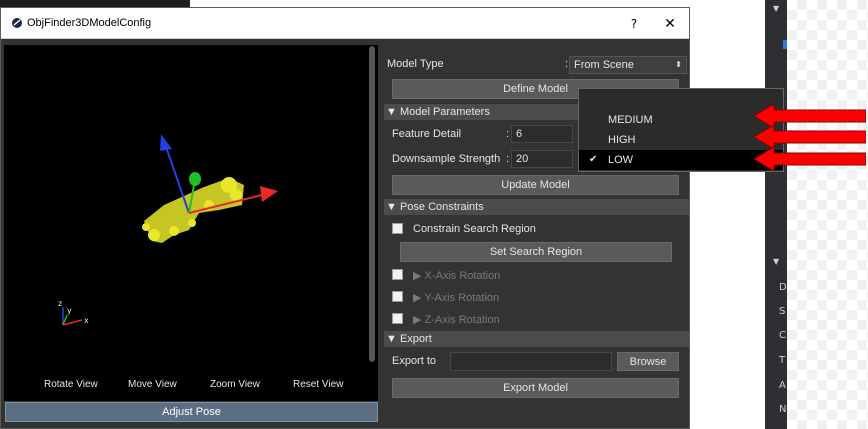  I want to click on update-model-button: Update Model, so click(535, 185).